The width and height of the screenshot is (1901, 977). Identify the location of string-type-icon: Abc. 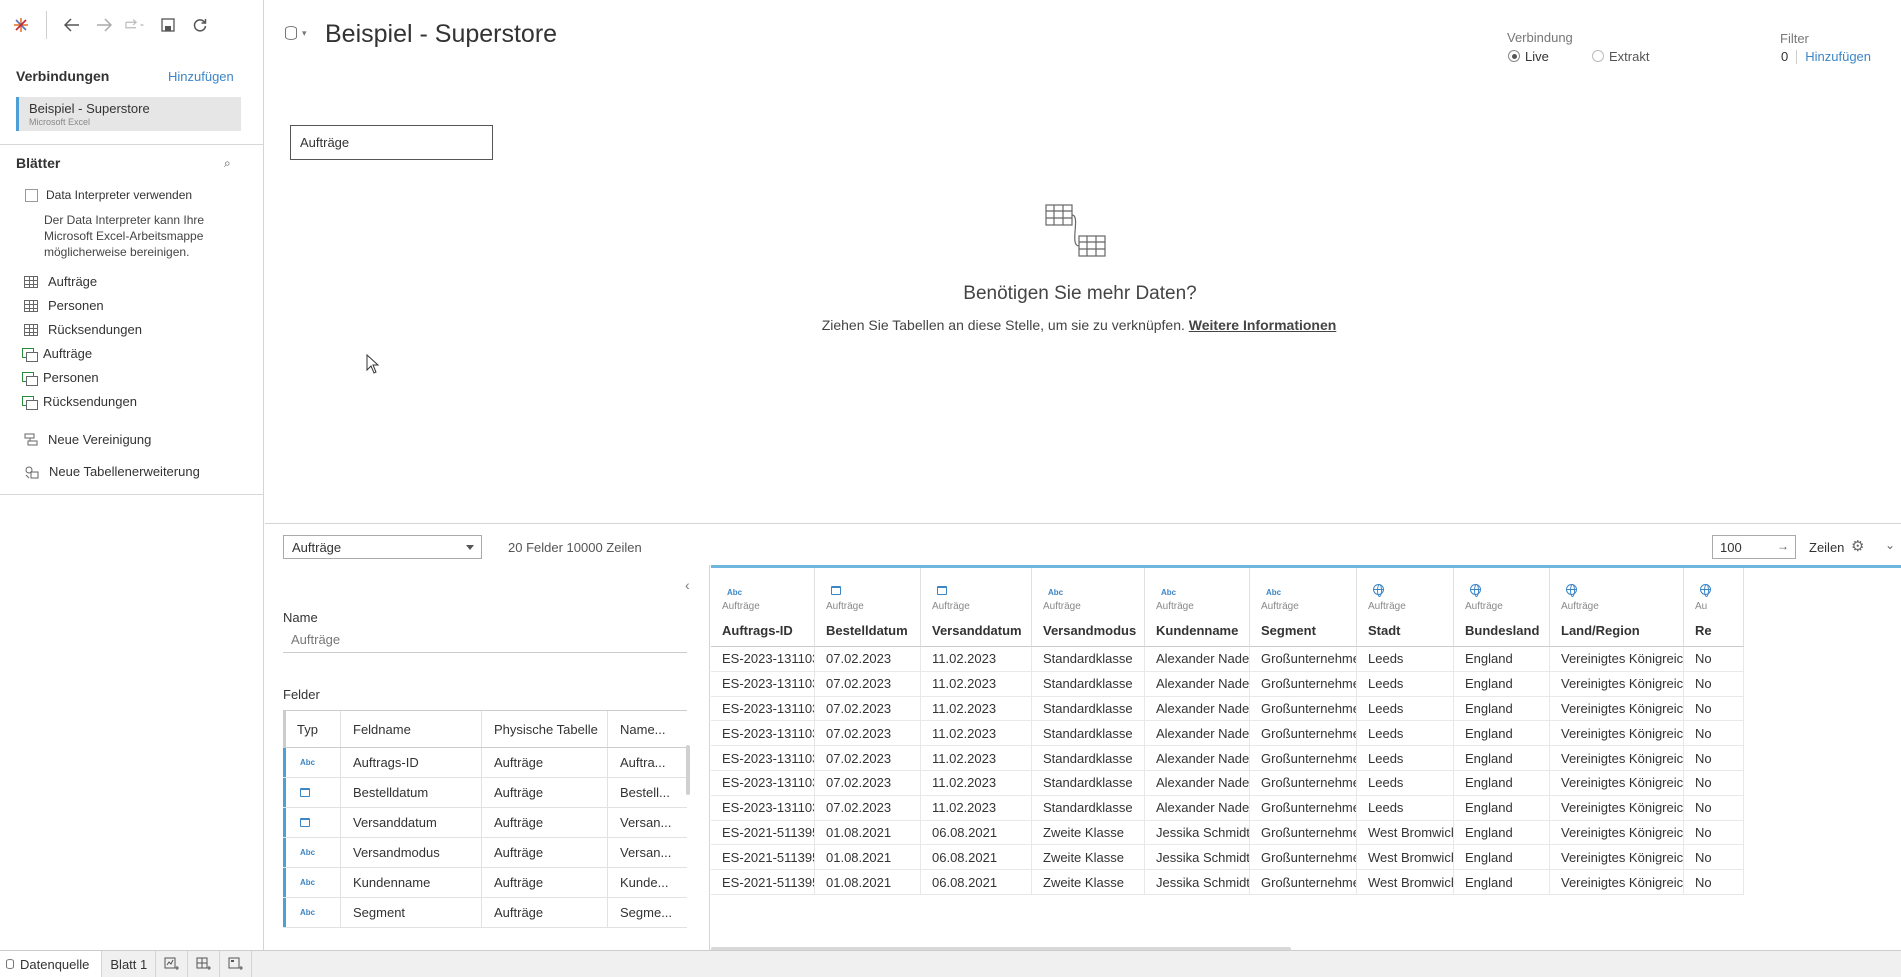
(1169, 592).